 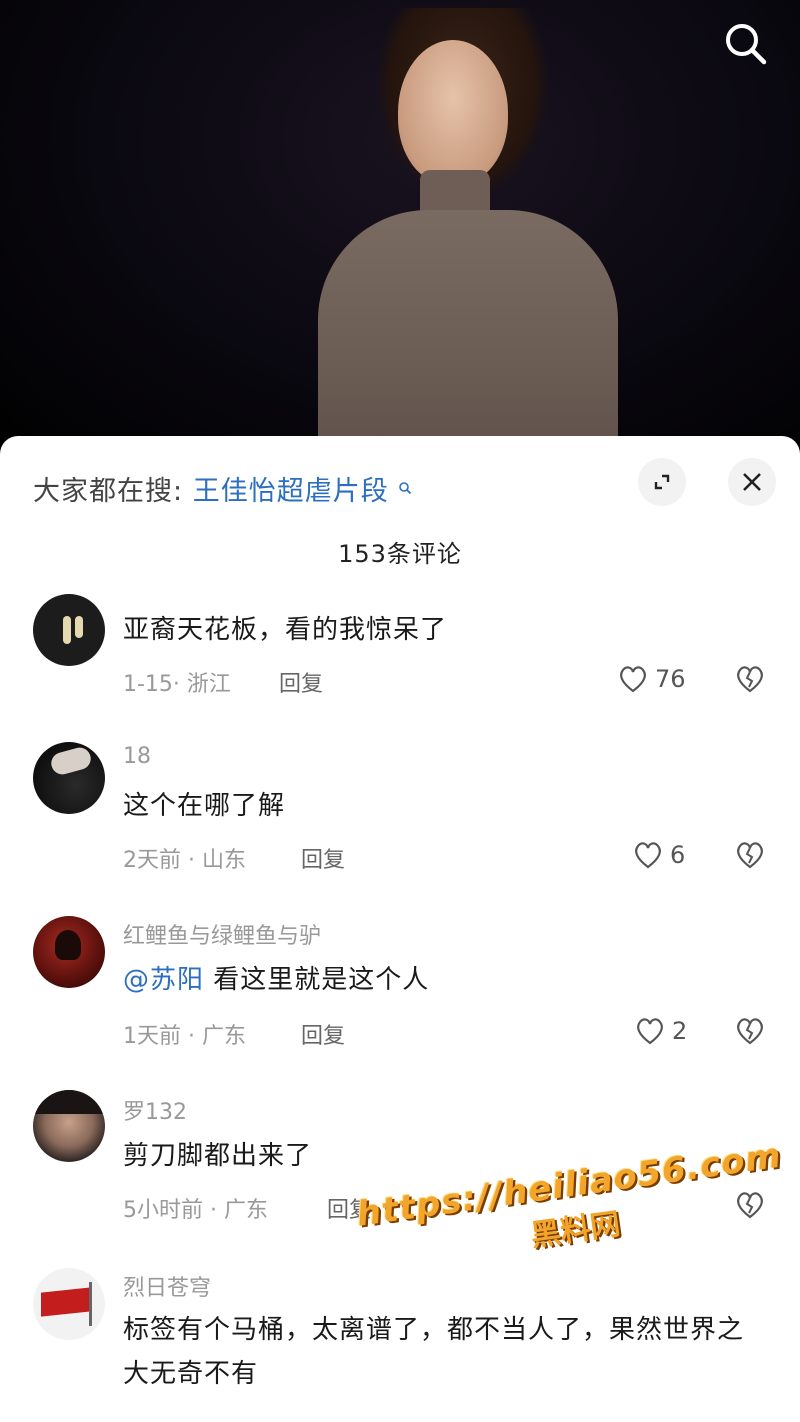 I want to click on close-button, so click(x=752, y=482).